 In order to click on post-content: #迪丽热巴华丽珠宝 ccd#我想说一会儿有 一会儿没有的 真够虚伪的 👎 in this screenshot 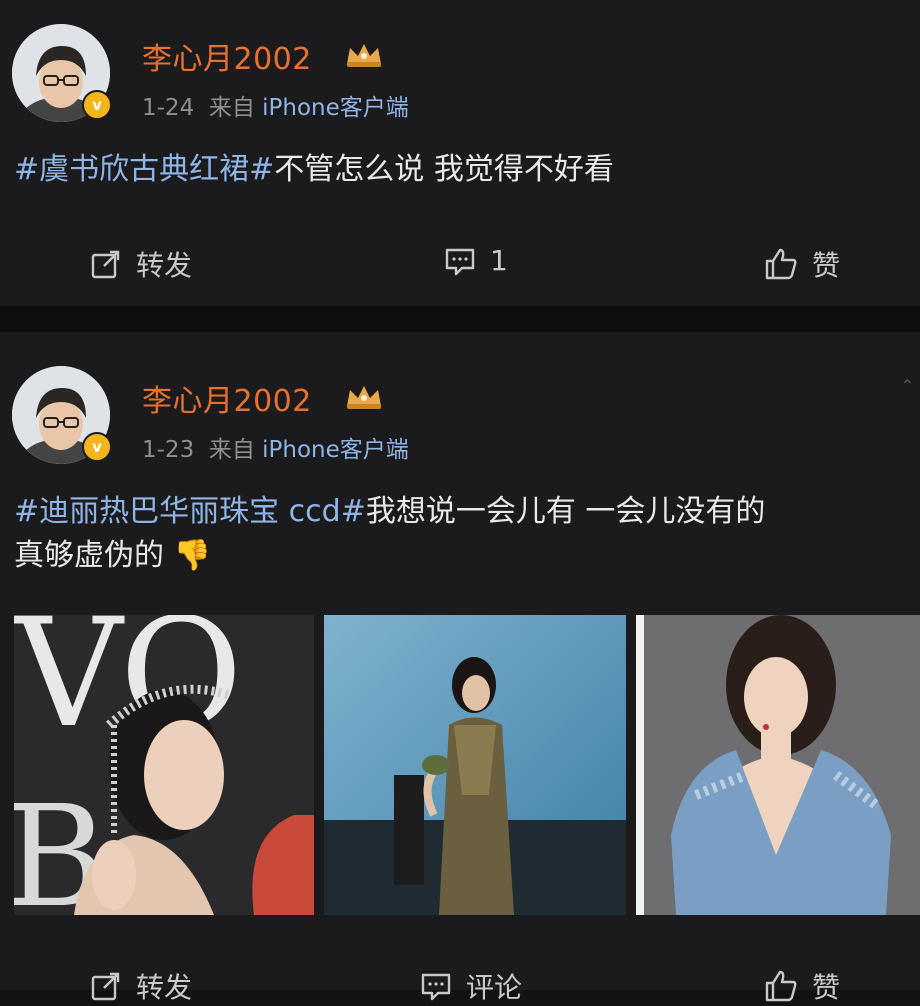, I will do `click(464, 534)`.